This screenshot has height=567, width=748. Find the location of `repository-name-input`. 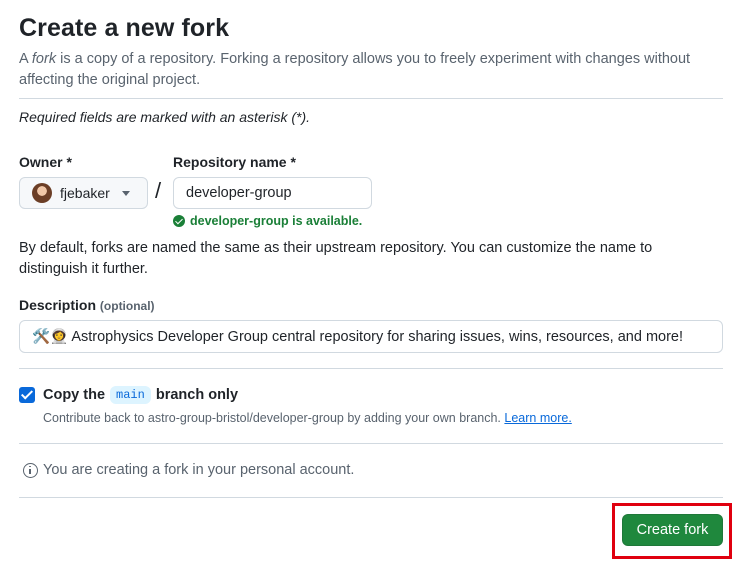

repository-name-input is located at coordinates (272, 193).